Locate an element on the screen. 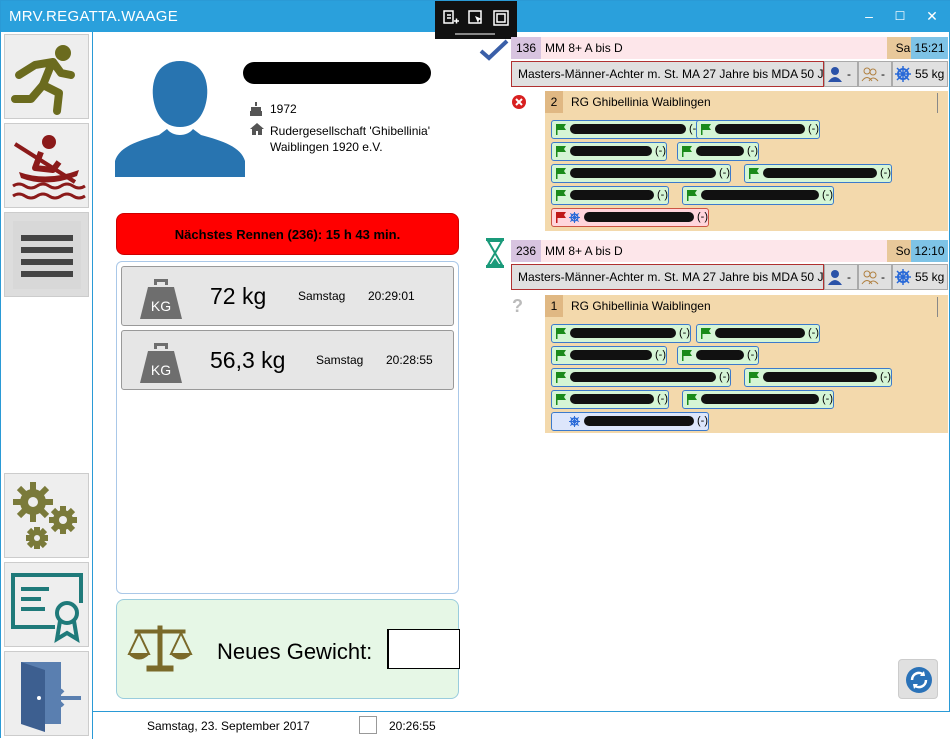  weight-value: 72 kg is located at coordinates (238, 296).